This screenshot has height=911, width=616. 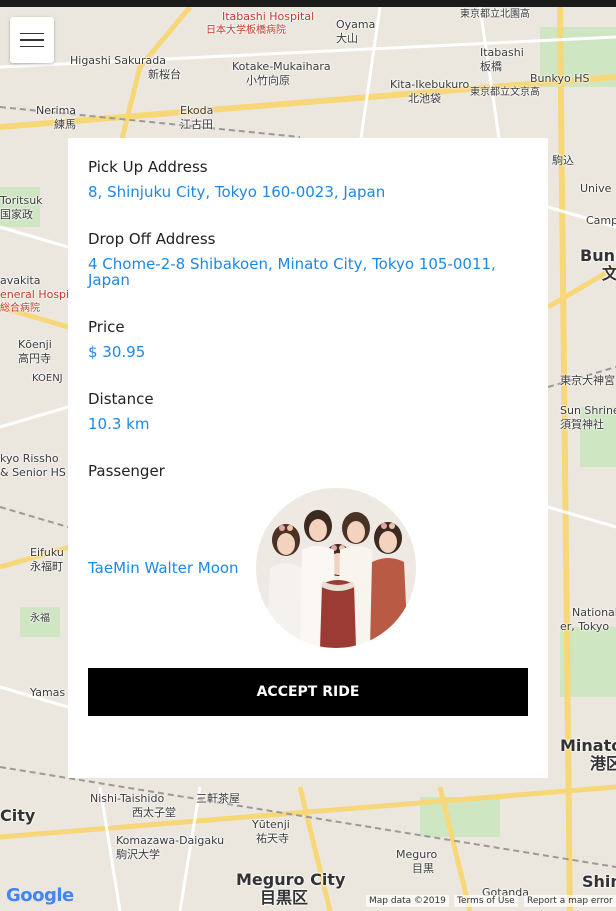 I want to click on map-label: er, Tokyo, so click(x=585, y=626).